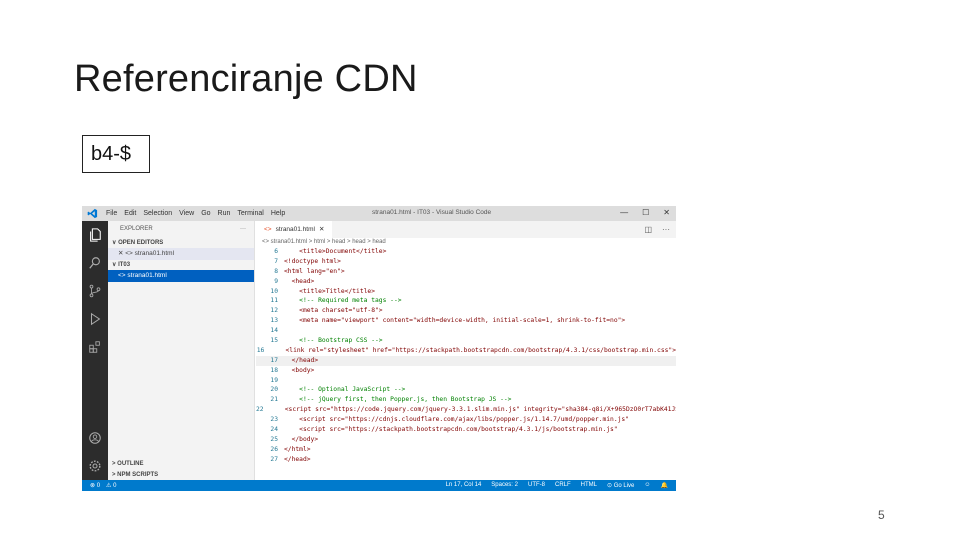 This screenshot has width=960, height=540. What do you see at coordinates (181, 254) in the screenshot?
I see `open-editor-item: ✕ <> strana01.html` at bounding box center [181, 254].